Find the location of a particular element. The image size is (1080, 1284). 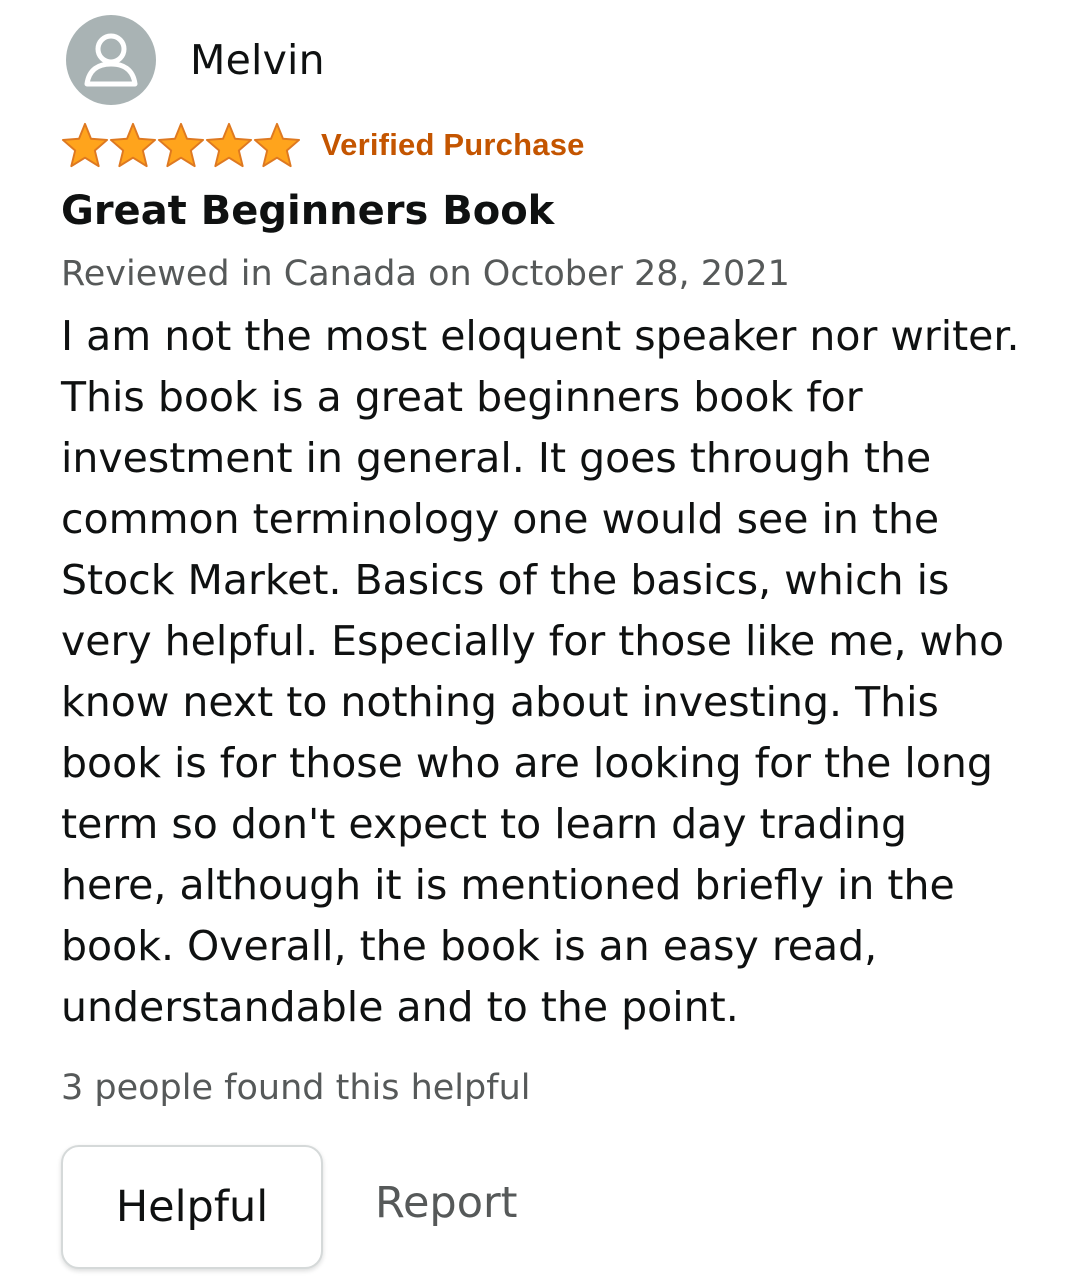

rating-row: Verified Purchase is located at coordinates (323, 145).